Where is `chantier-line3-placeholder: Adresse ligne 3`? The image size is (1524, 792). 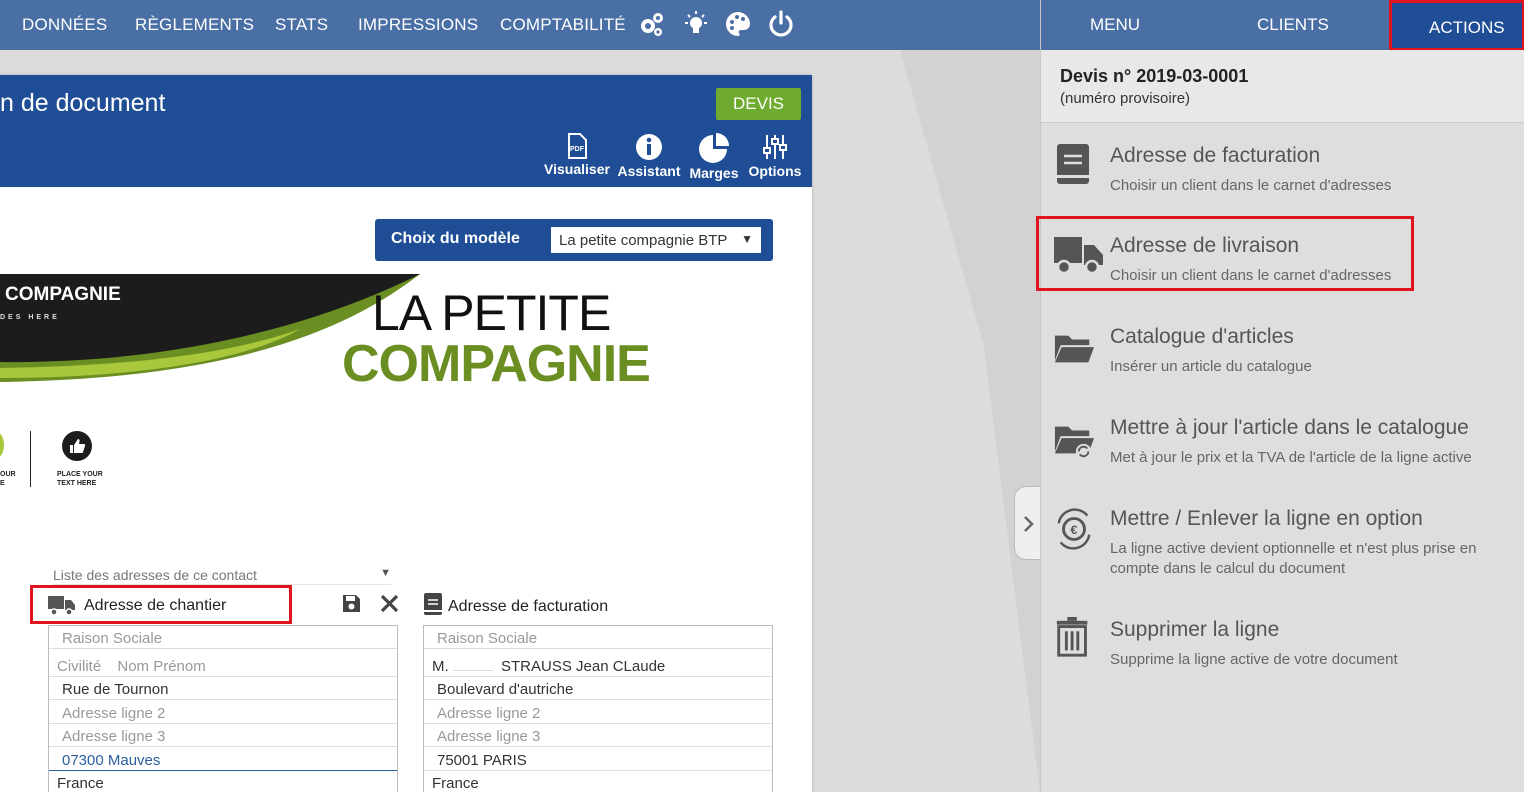 chantier-line3-placeholder: Adresse ligne 3 is located at coordinates (114, 736).